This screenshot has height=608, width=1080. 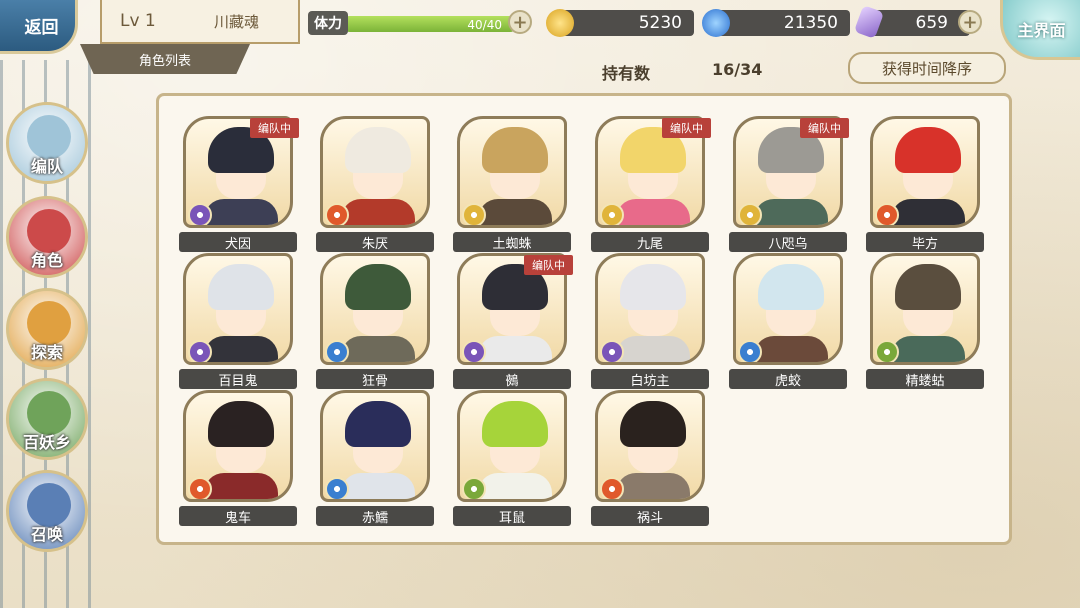 What do you see at coordinates (560, 23) in the screenshot?
I see `coin-icon` at bounding box center [560, 23].